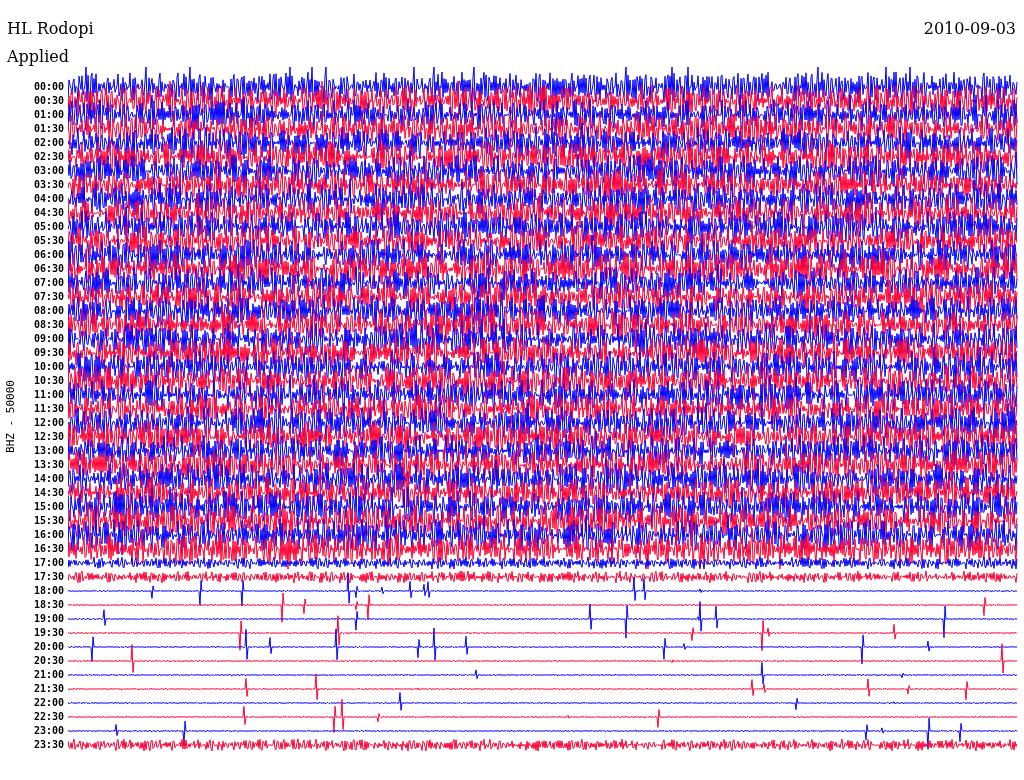 The height and width of the screenshot is (780, 1024). What do you see at coordinates (48, 395) in the screenshot?
I see `time-label: 11:00` at bounding box center [48, 395].